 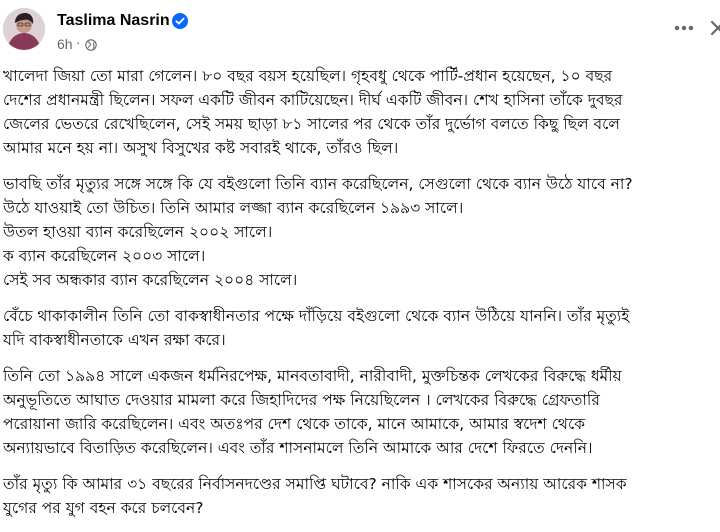 I want to click on post-text-line: সেই সব অন্ধকার ব্যান করেছিলেন ২০০৪ সালে।, so click(x=150, y=280).